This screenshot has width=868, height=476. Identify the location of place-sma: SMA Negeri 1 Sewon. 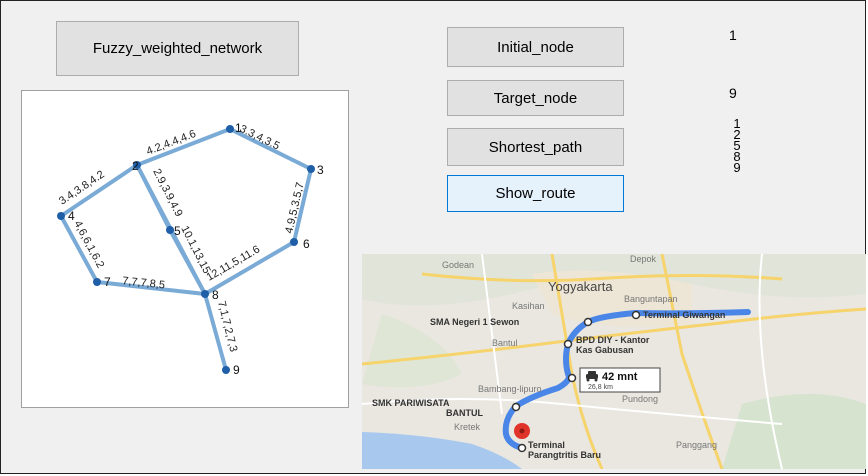
(474, 322).